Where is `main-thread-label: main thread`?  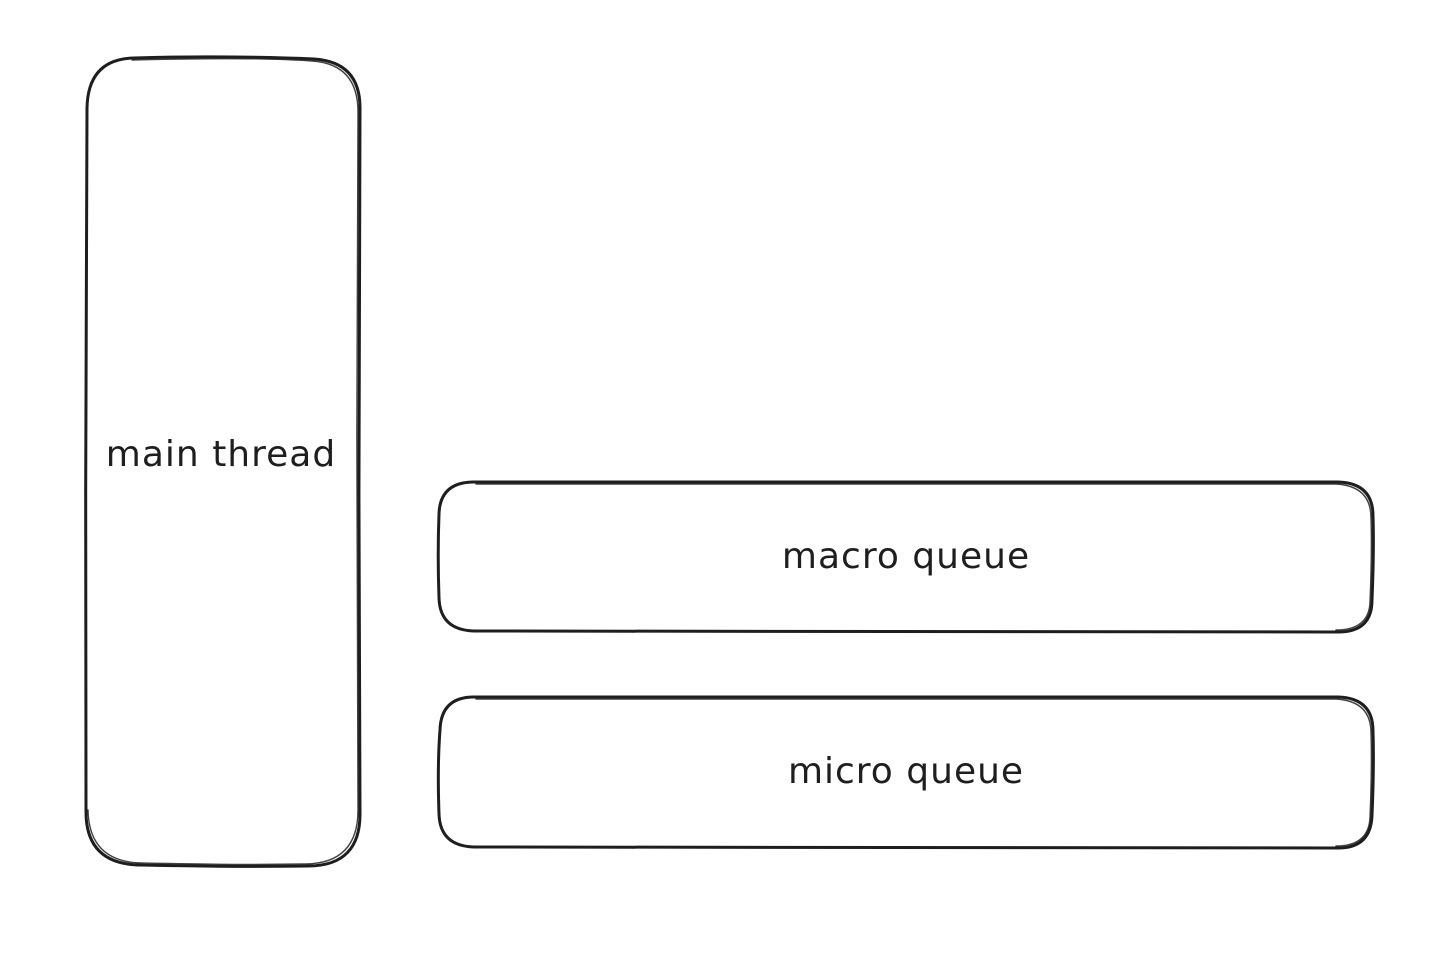 main-thread-label: main thread is located at coordinates (221, 454).